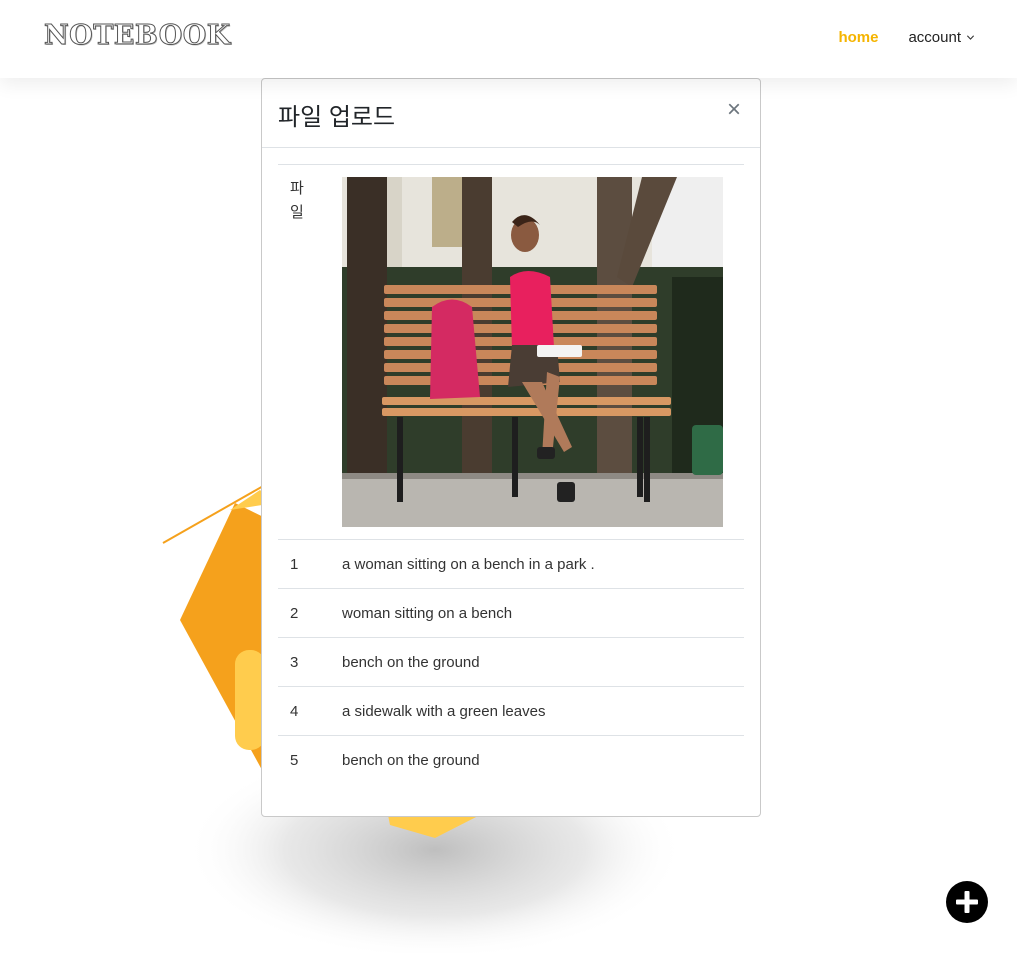 Image resolution: width=1017 pixels, height=953 pixels. What do you see at coordinates (310, 564) in the screenshot?
I see `row-index: 1` at bounding box center [310, 564].